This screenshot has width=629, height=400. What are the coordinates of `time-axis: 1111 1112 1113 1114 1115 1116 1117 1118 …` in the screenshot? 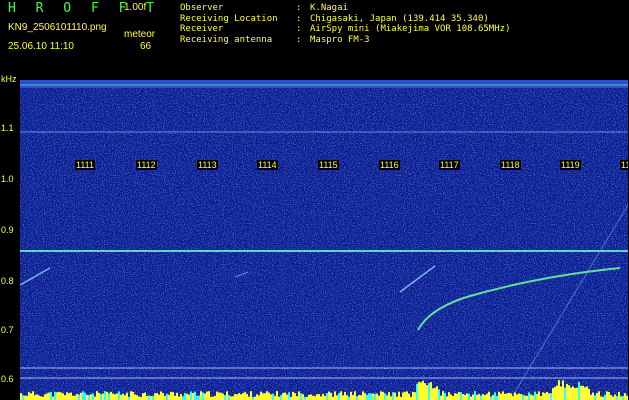 It's located at (334, 166).